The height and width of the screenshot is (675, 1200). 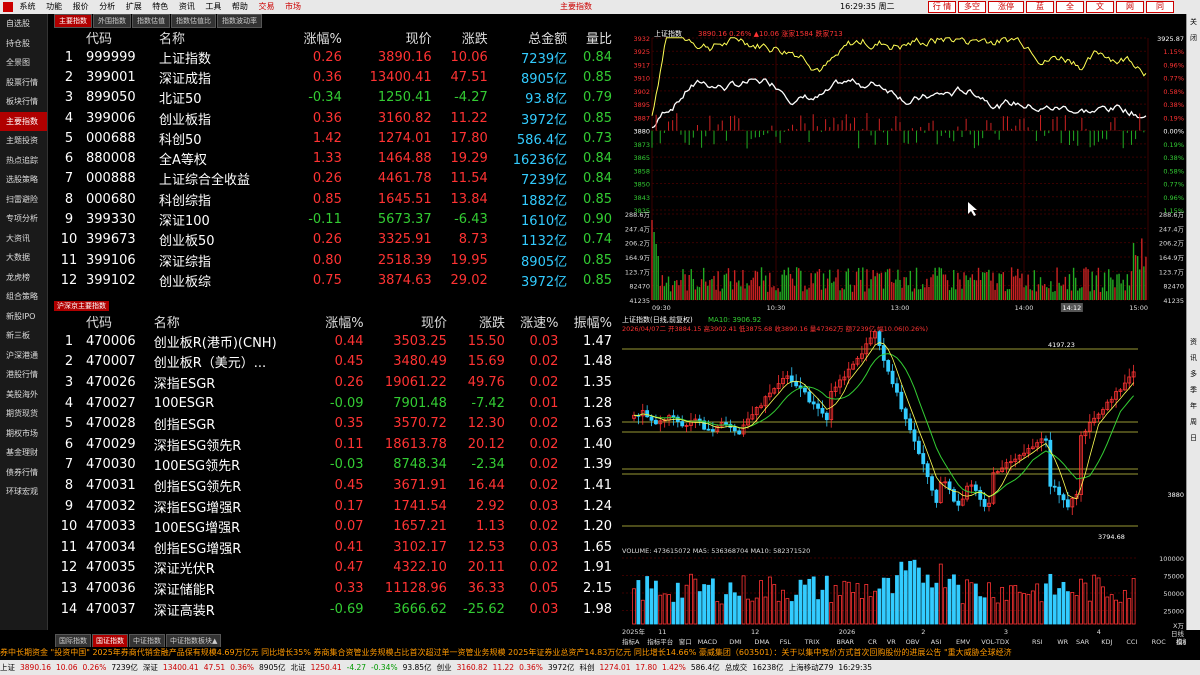 I want to click on nav-item: 全景图, so click(x=23, y=63).